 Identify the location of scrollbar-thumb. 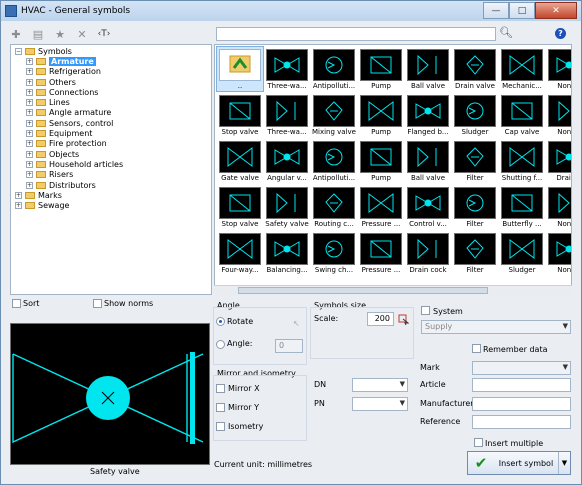
(363, 290).